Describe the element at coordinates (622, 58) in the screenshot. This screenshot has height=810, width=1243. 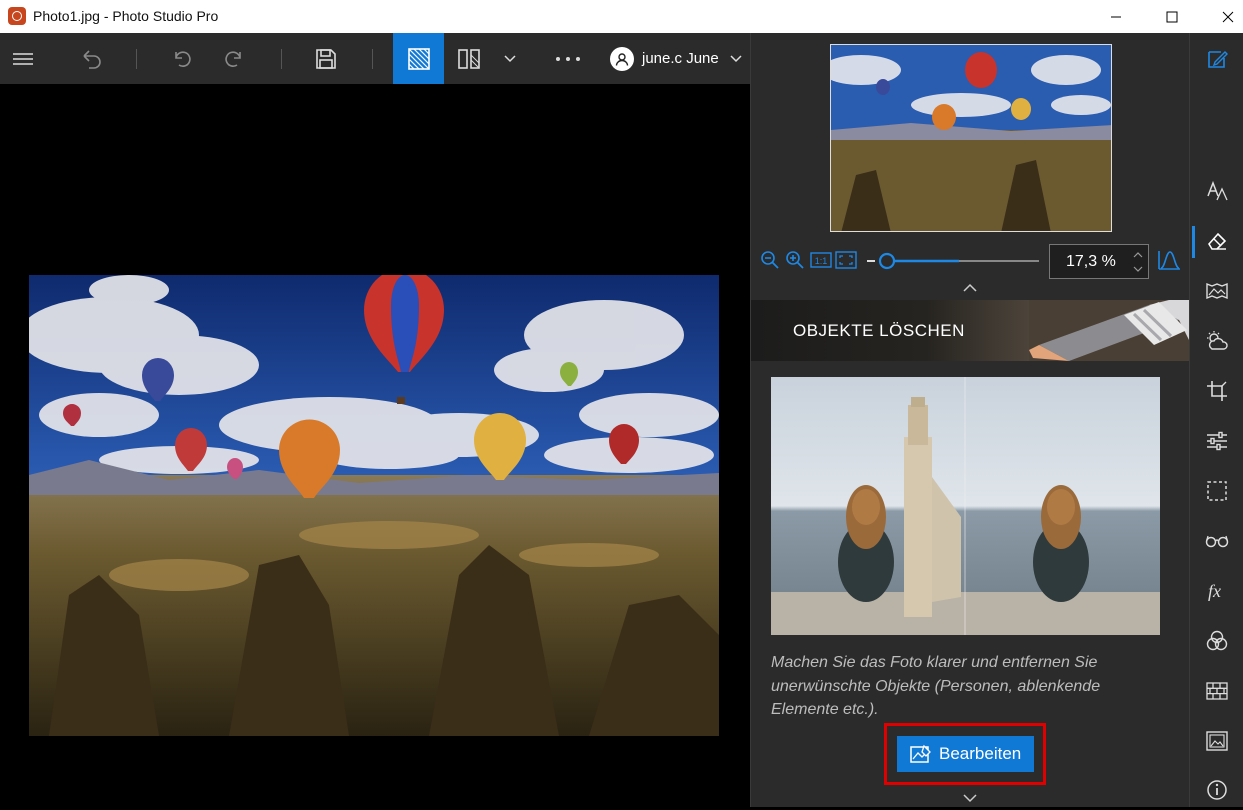
I see `user-icon` at that location.